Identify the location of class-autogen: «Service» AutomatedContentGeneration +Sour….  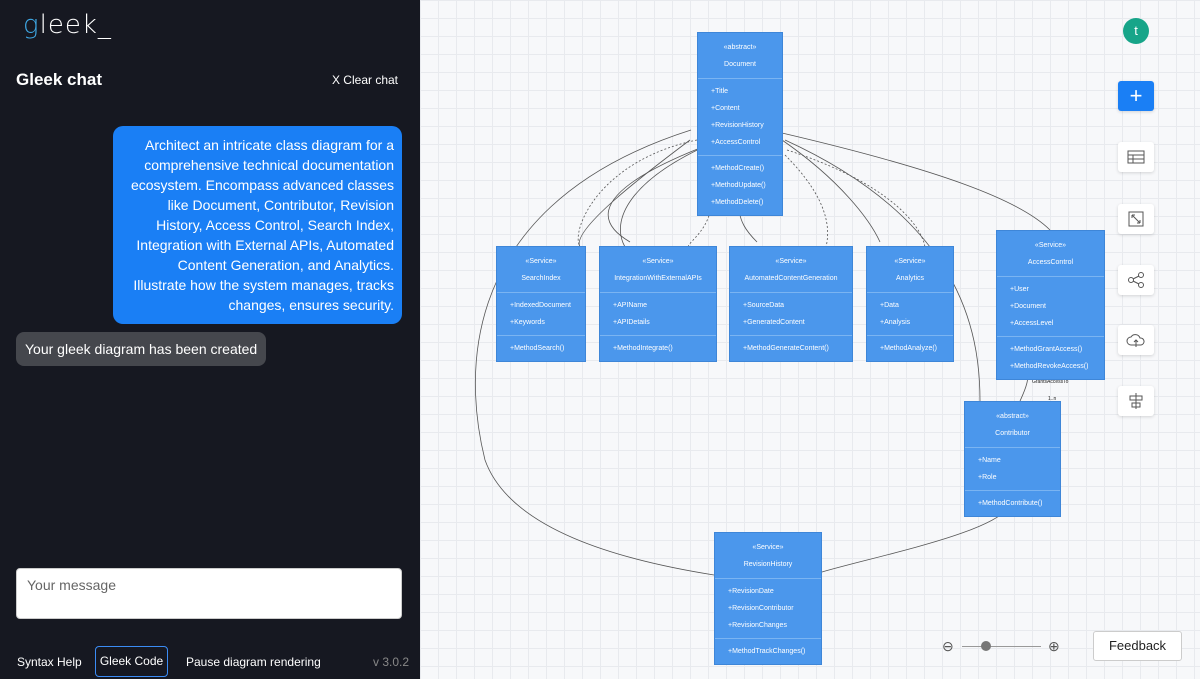
(791, 304).